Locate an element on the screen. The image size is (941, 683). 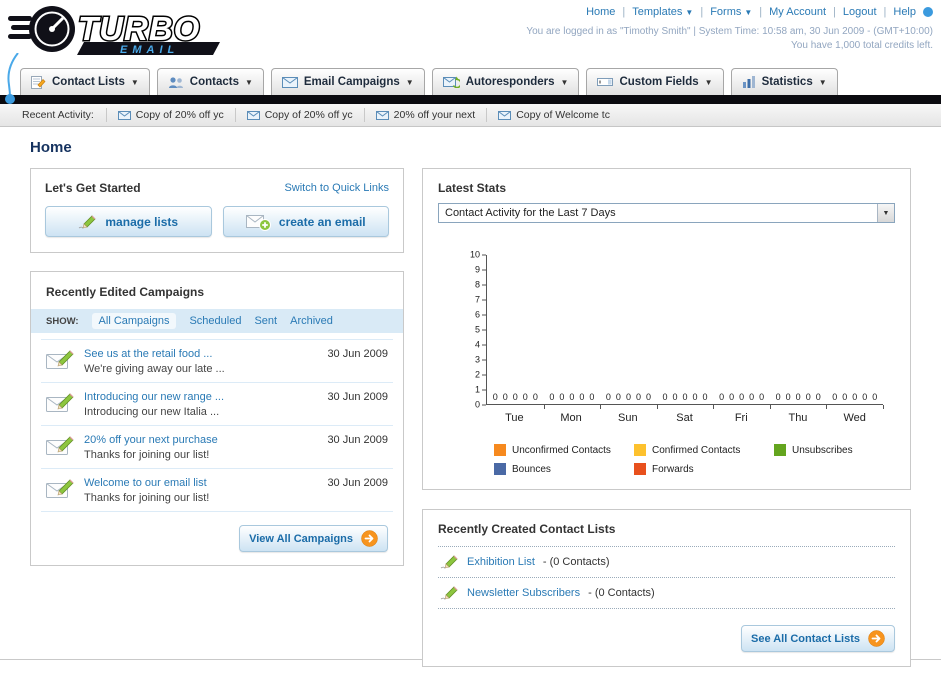
chart-x-label: Mon is located at coordinates (571, 418).